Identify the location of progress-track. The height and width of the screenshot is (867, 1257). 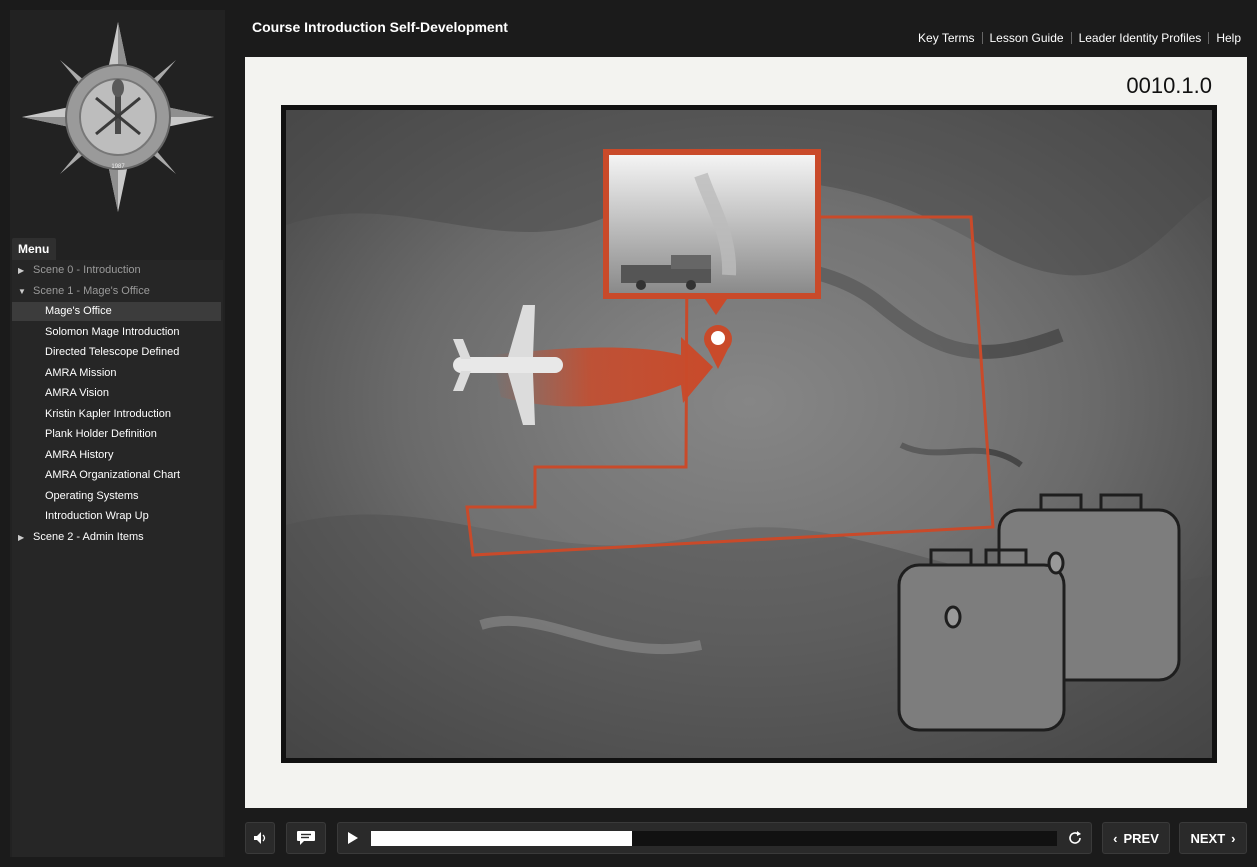
(714, 838).